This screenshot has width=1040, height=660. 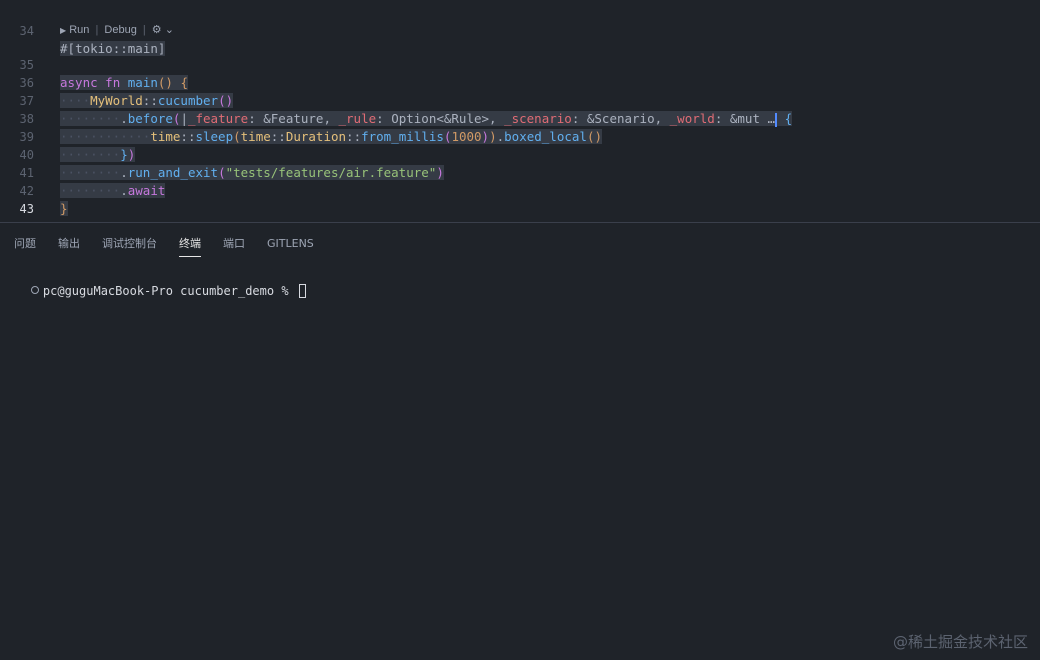 What do you see at coordinates (520, 82) in the screenshot?
I see `code-line: 36 ····MyWorld::cucumber()` at bounding box center [520, 82].